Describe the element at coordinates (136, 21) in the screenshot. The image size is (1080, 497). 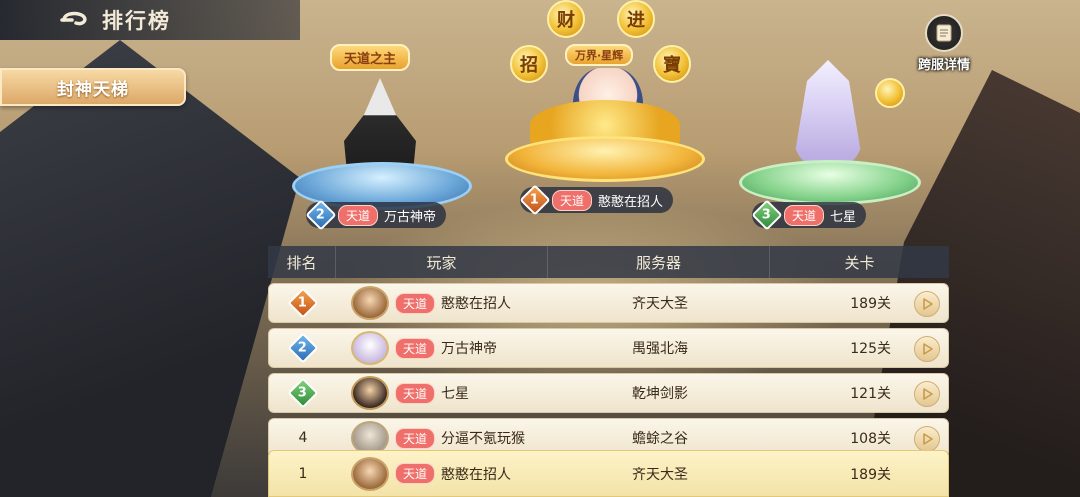
I see `page-title: 排行榜` at that location.